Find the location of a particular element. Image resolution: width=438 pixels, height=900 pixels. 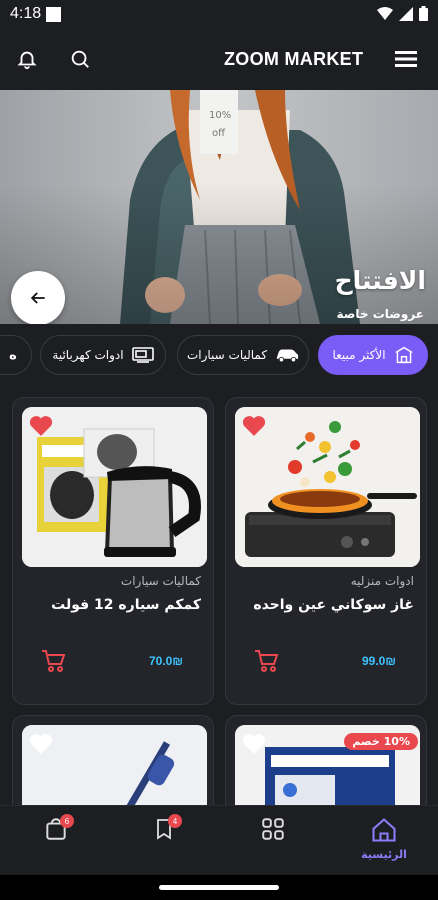

search-icon is located at coordinates (80, 59).